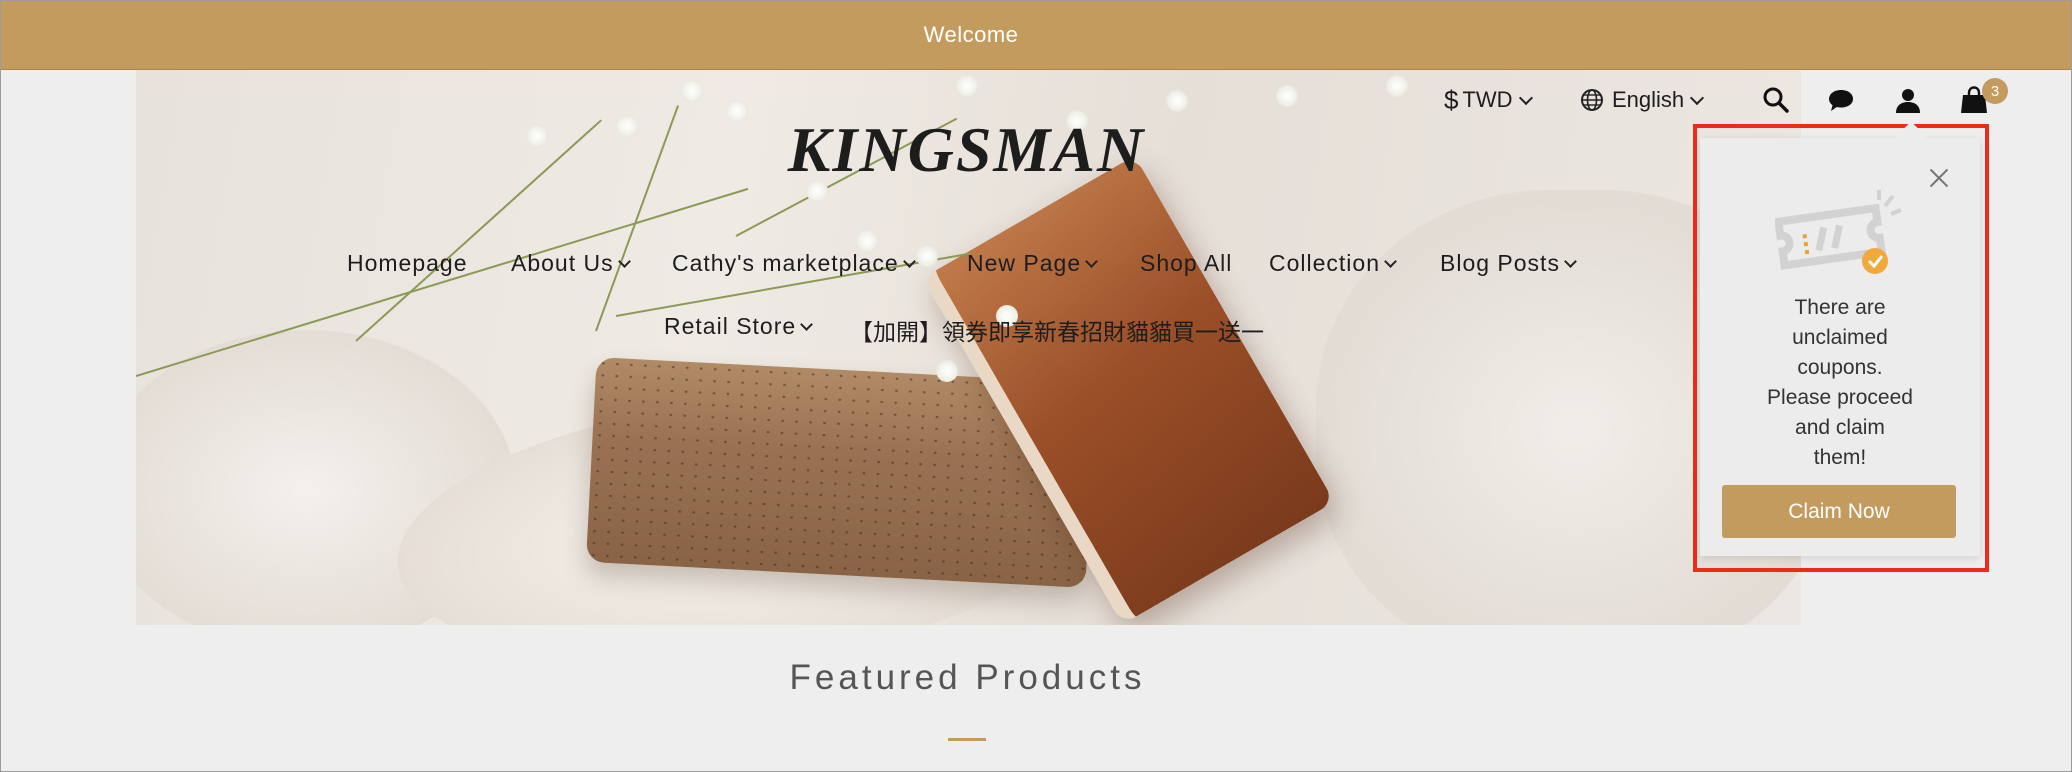 The height and width of the screenshot is (772, 2072). I want to click on globe-icon, so click(1592, 100).